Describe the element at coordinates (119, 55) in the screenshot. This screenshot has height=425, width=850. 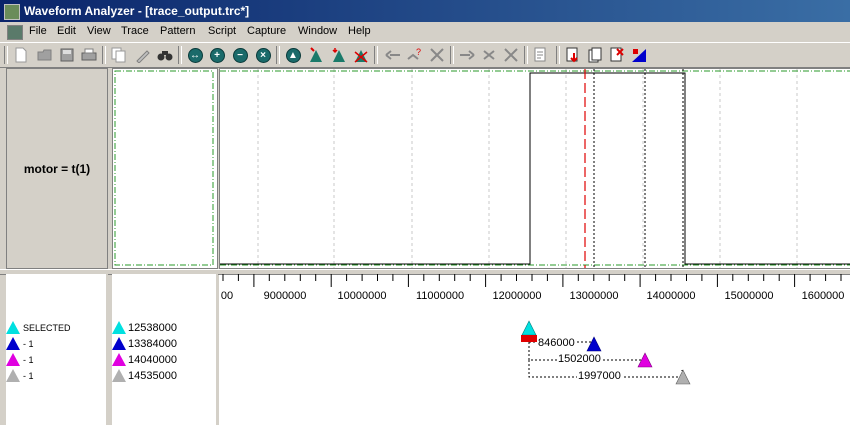
I see `copy-icon` at that location.